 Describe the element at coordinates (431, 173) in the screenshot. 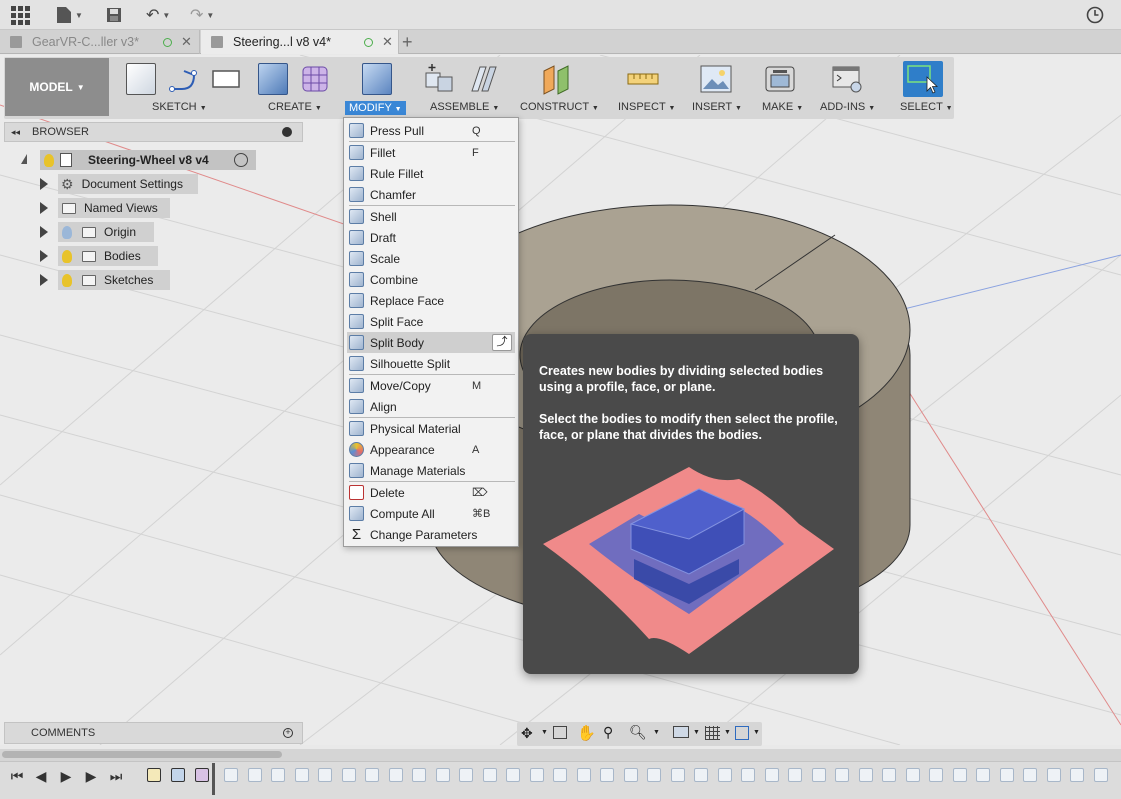

I see `menu-item-rule-fillet: Rule Fillet` at that location.